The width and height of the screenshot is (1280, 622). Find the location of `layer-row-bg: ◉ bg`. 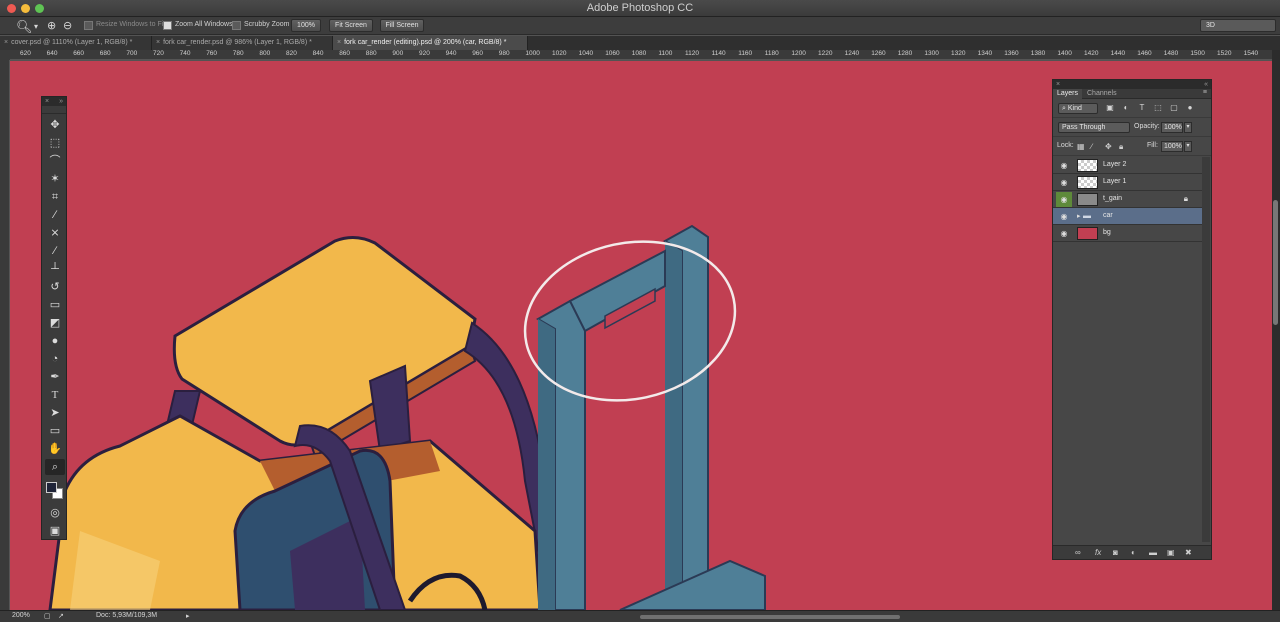

layer-row-bg: ◉ bg is located at coordinates (1127, 233).